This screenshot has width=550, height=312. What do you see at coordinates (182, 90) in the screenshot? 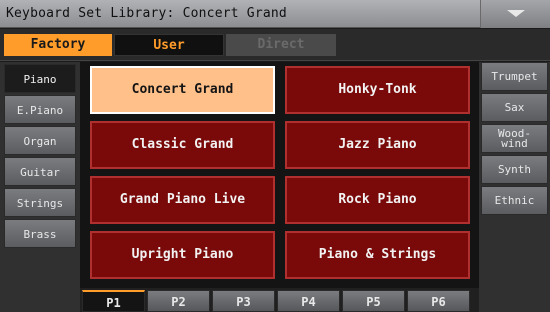
I see `sound-concert-grand: Concert Grand` at bounding box center [182, 90].